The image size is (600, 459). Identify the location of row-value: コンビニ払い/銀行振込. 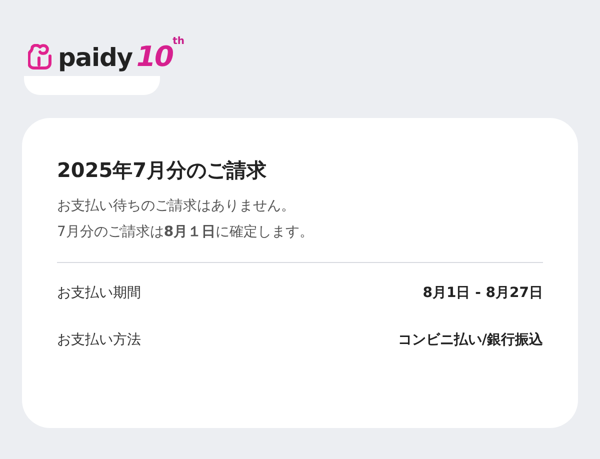
(470, 340).